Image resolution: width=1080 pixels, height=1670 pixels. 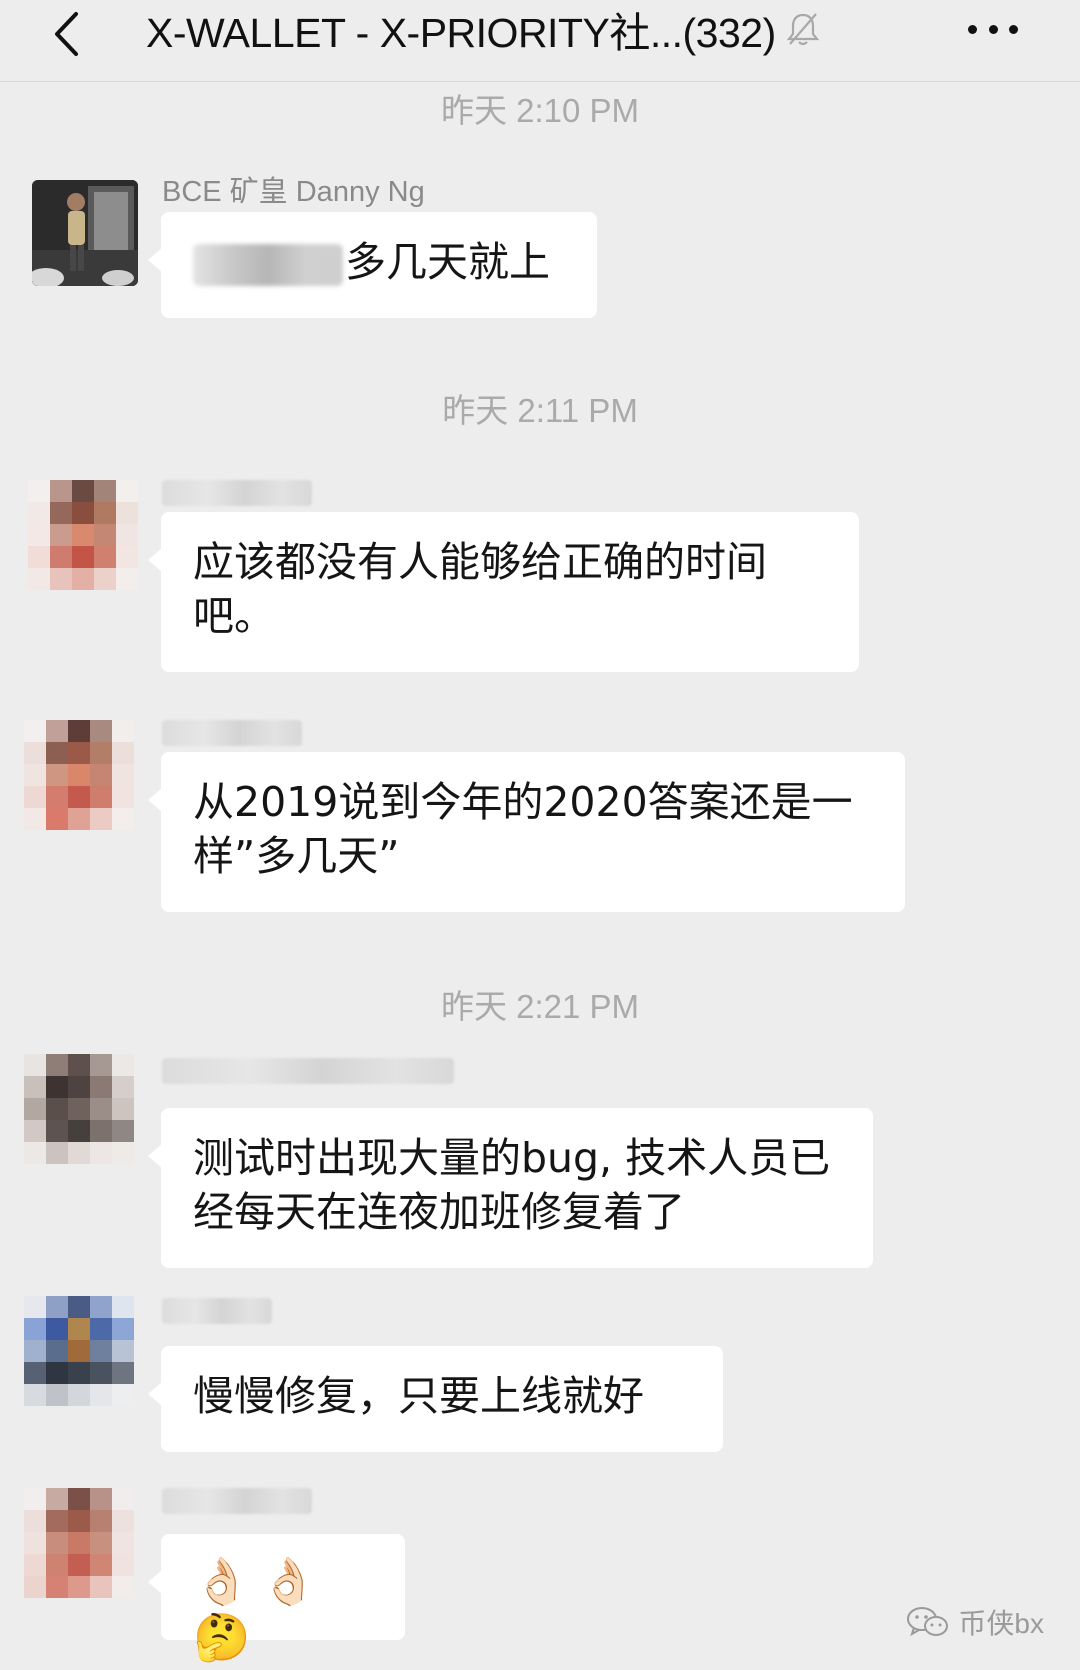 What do you see at coordinates (540, 410) in the screenshot?
I see `message-timestamp: 昨天 2:11 PM` at bounding box center [540, 410].